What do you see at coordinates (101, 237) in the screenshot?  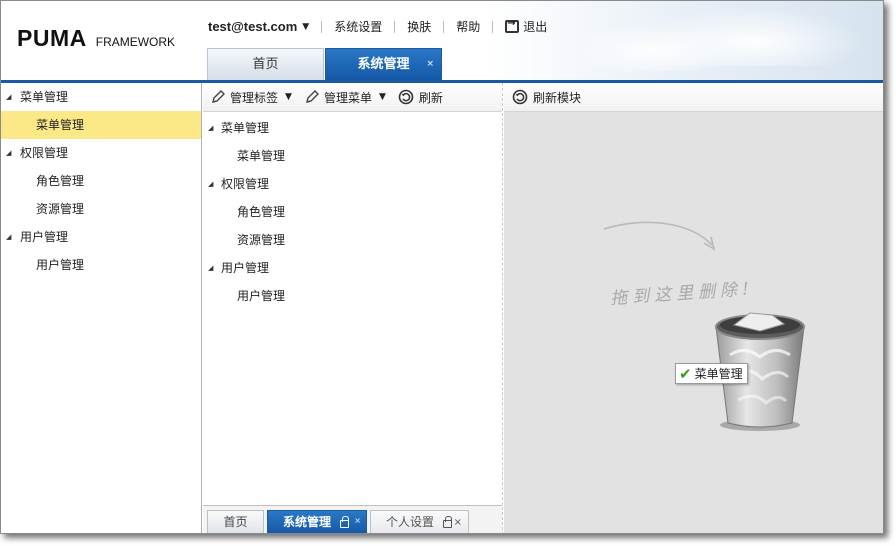 I see `sidebar-group-user: ◢ 用户管理` at bounding box center [101, 237].